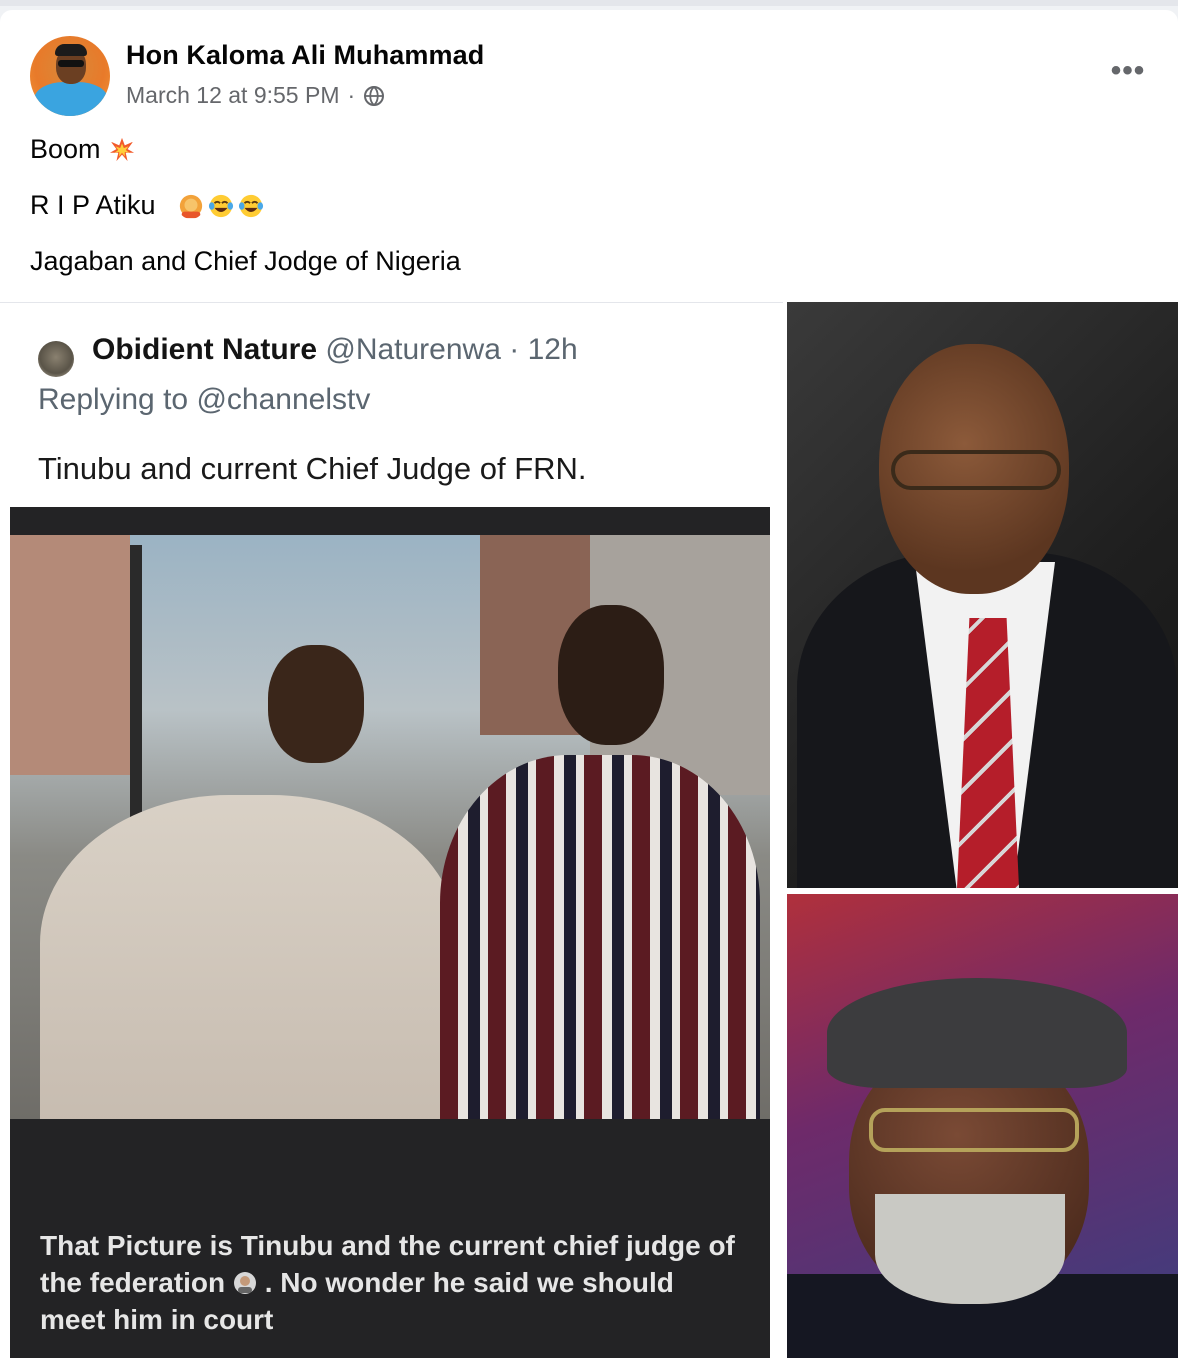 The width and height of the screenshot is (1178, 1358). I want to click on more-options-button: •••, so click(1128, 71).